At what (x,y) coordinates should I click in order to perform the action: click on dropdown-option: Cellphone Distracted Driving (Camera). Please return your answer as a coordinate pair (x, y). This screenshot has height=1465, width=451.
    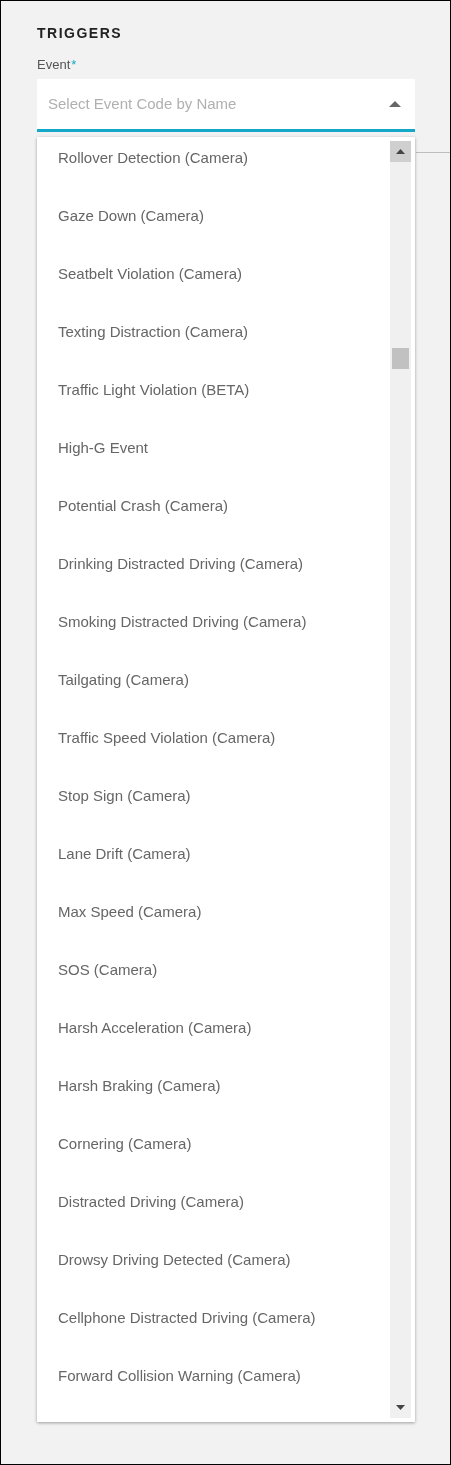
    Looking at the image, I should click on (213, 1318).